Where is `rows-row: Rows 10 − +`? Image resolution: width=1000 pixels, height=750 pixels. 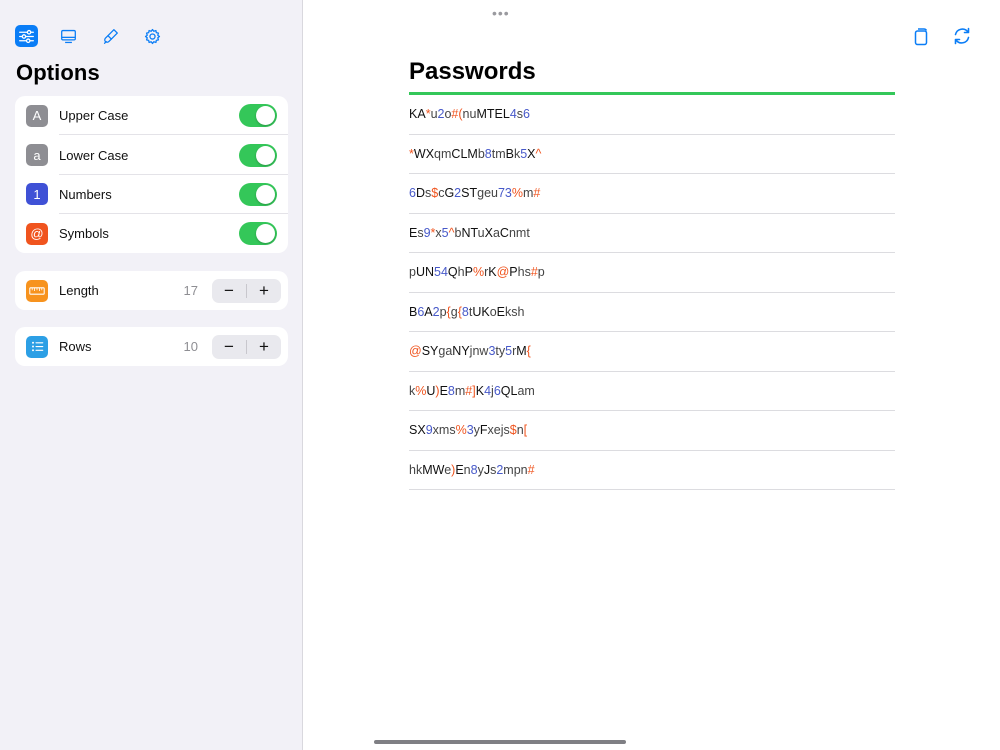
rows-row: Rows 10 − + is located at coordinates (151, 346).